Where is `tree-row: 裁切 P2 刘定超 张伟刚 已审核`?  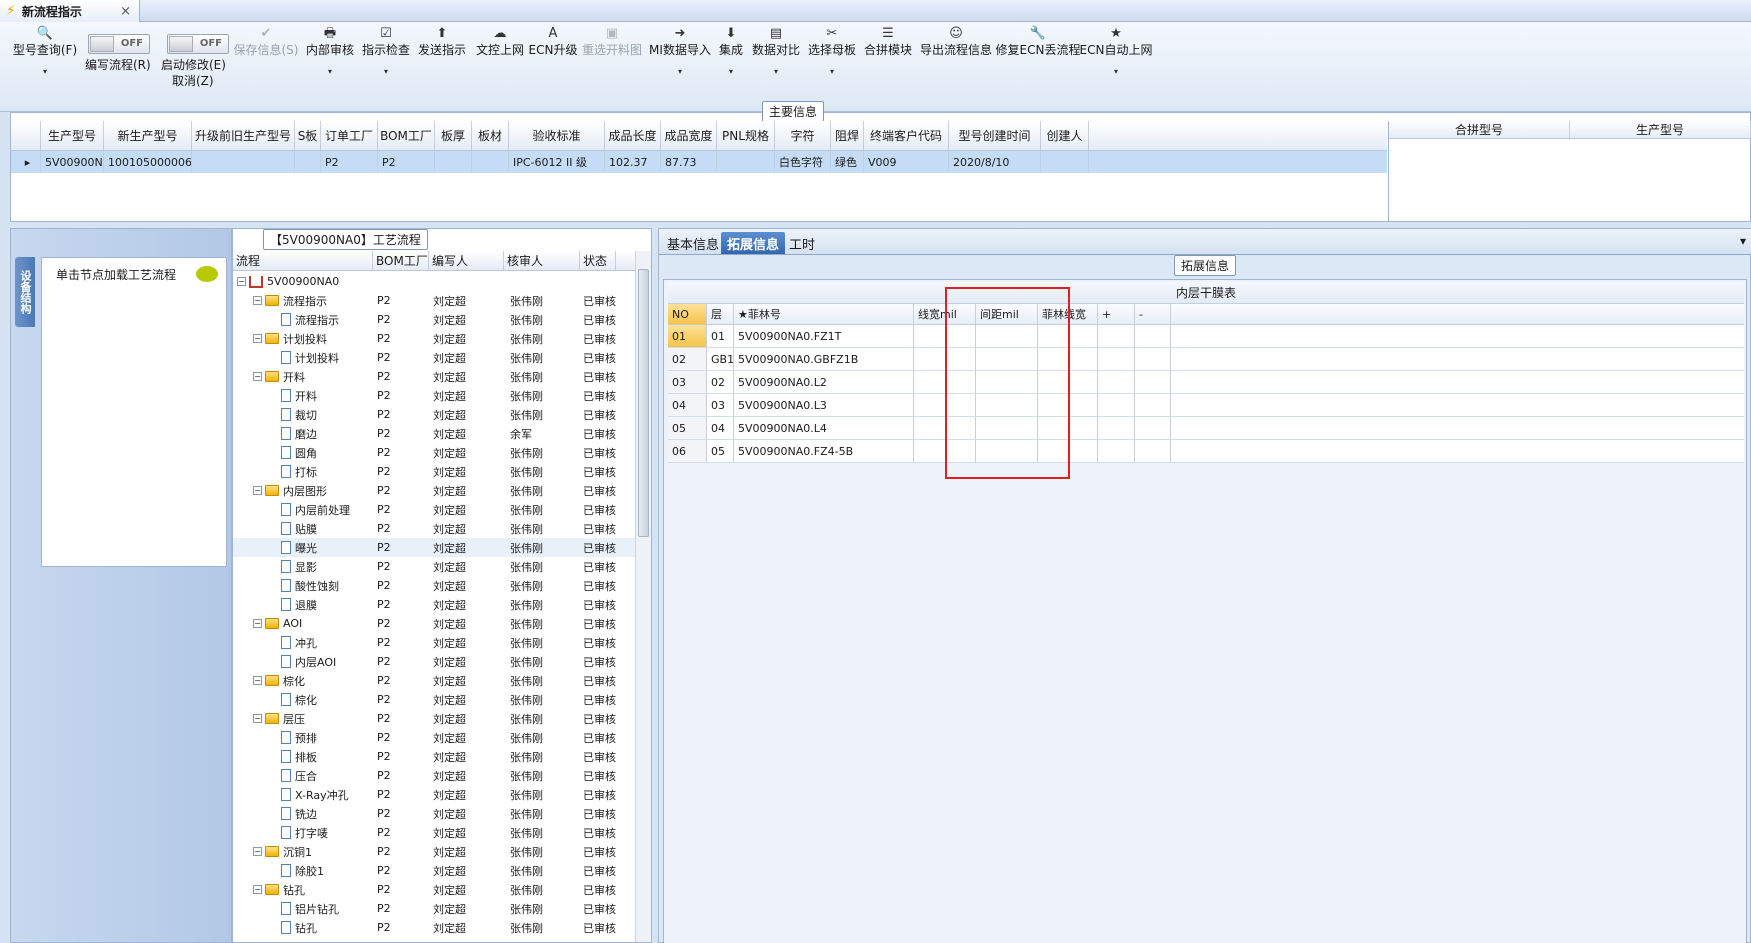
tree-row: 裁切 P2 刘定超 张伟刚 已审核 is located at coordinates (434, 414).